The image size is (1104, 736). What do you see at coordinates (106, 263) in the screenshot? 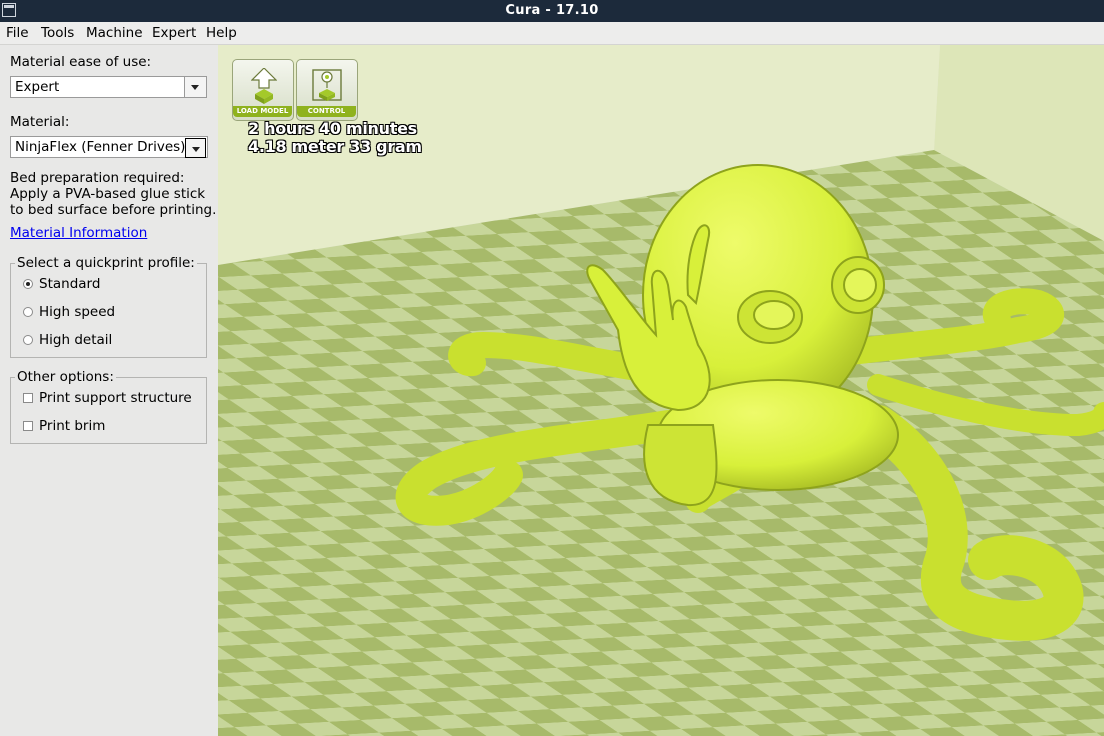
I see `quickprint-legend: Select a quickprint profile:` at bounding box center [106, 263].